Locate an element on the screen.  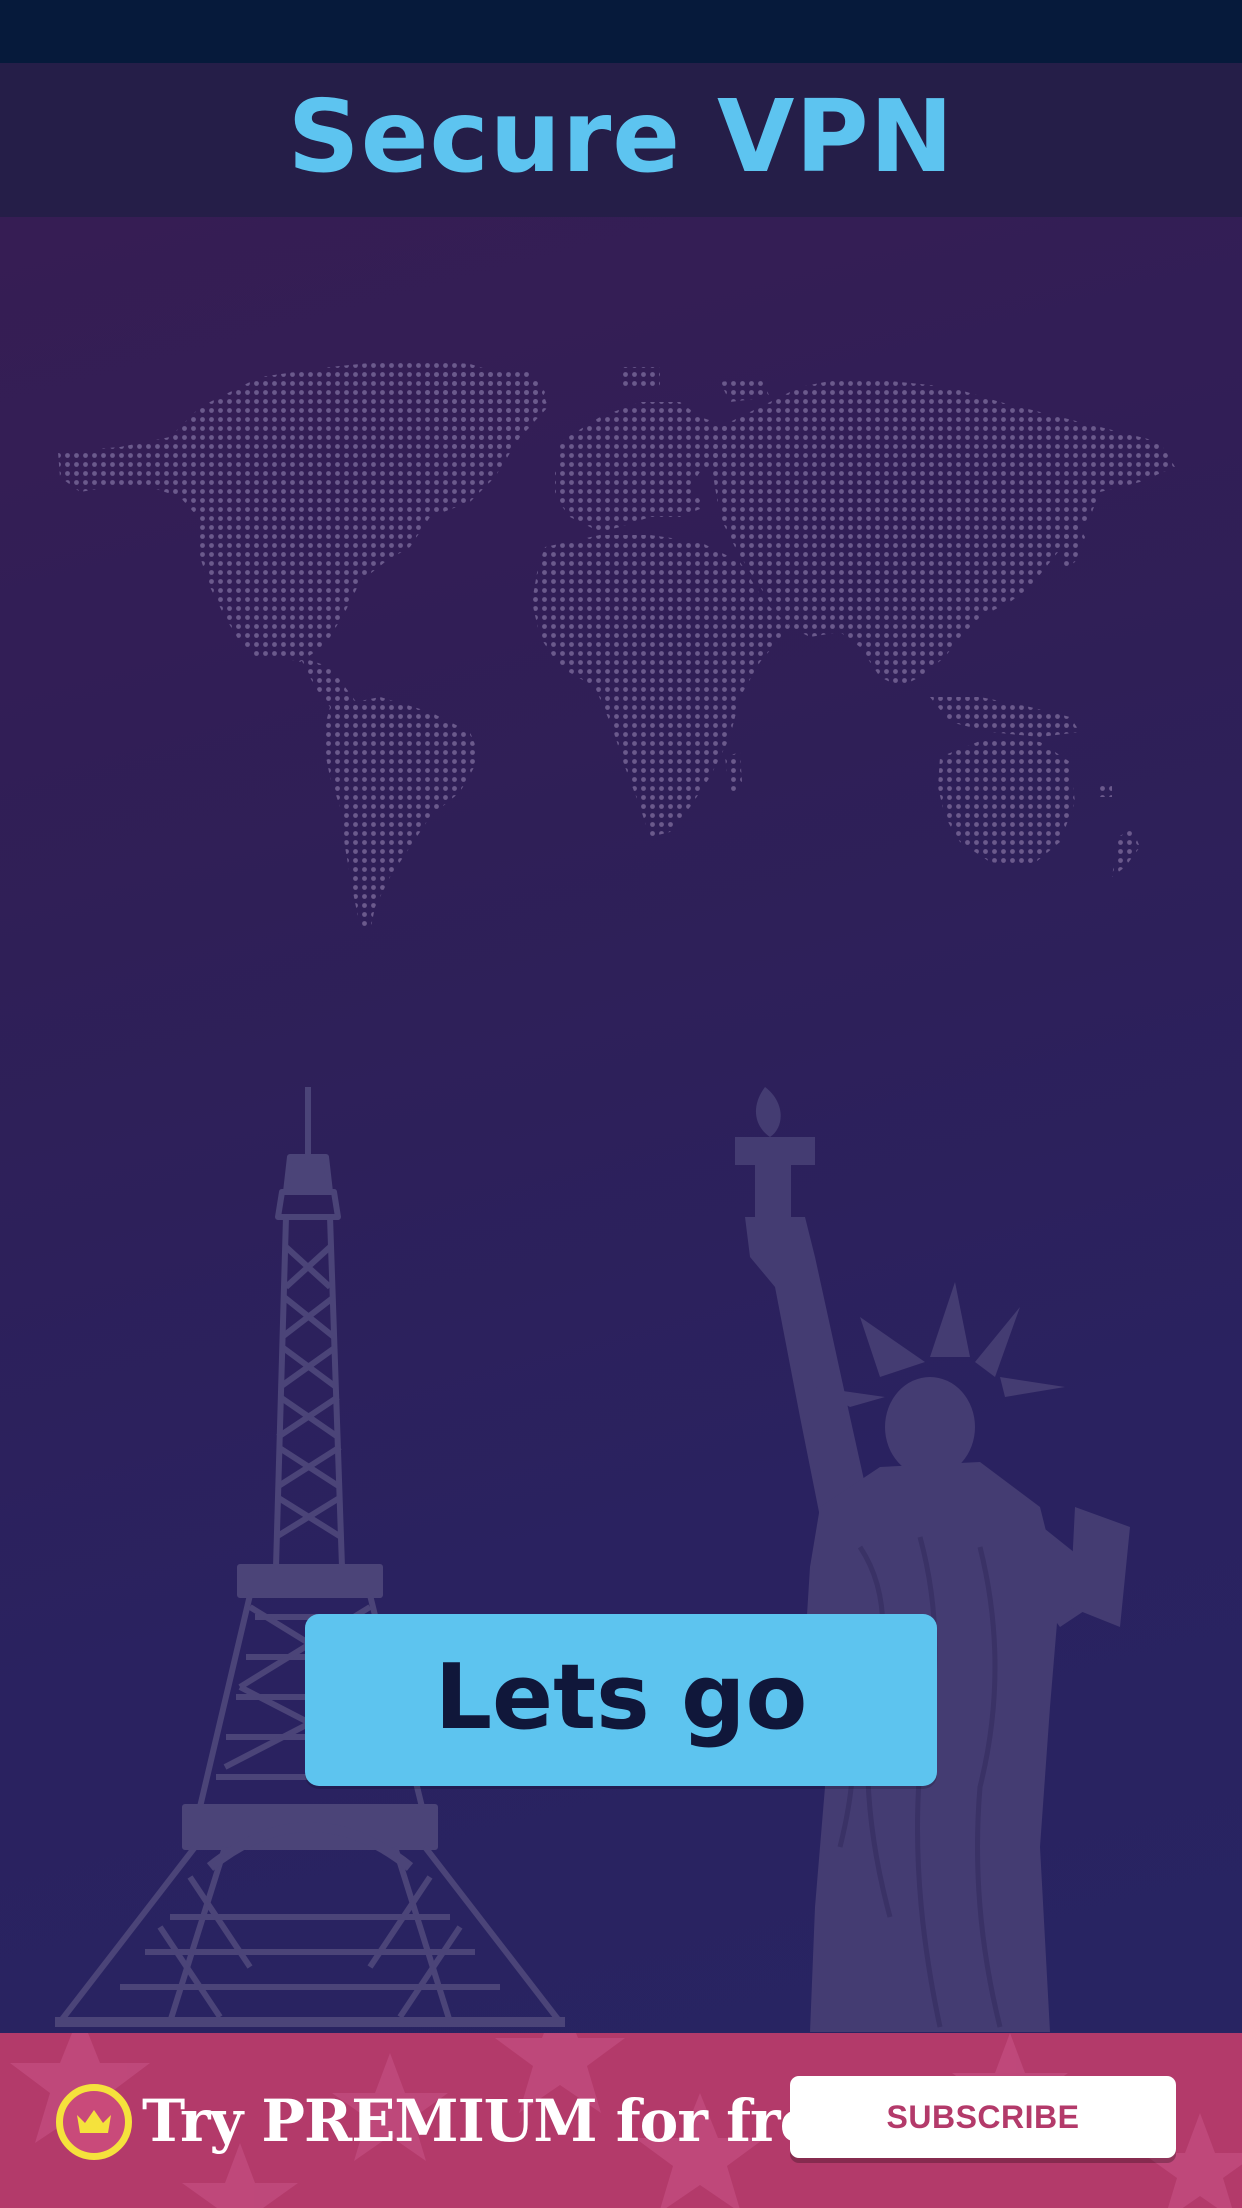
premium-promo-banner: Try PREMIUM for free SUBSCRIBE is located at coordinates (621, 2120).